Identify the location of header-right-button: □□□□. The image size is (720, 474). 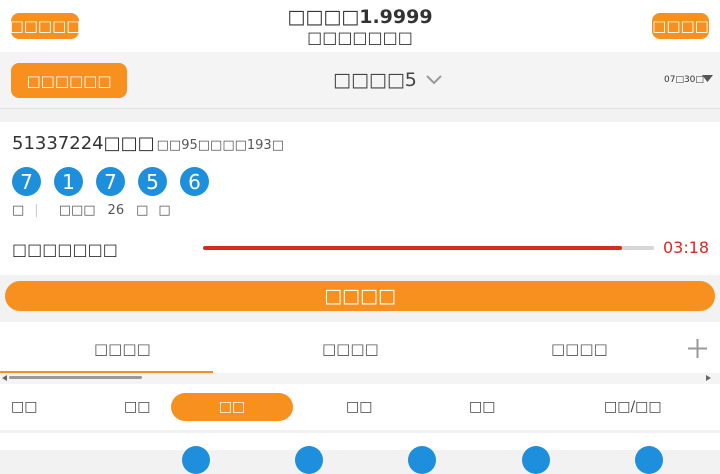
(680, 26).